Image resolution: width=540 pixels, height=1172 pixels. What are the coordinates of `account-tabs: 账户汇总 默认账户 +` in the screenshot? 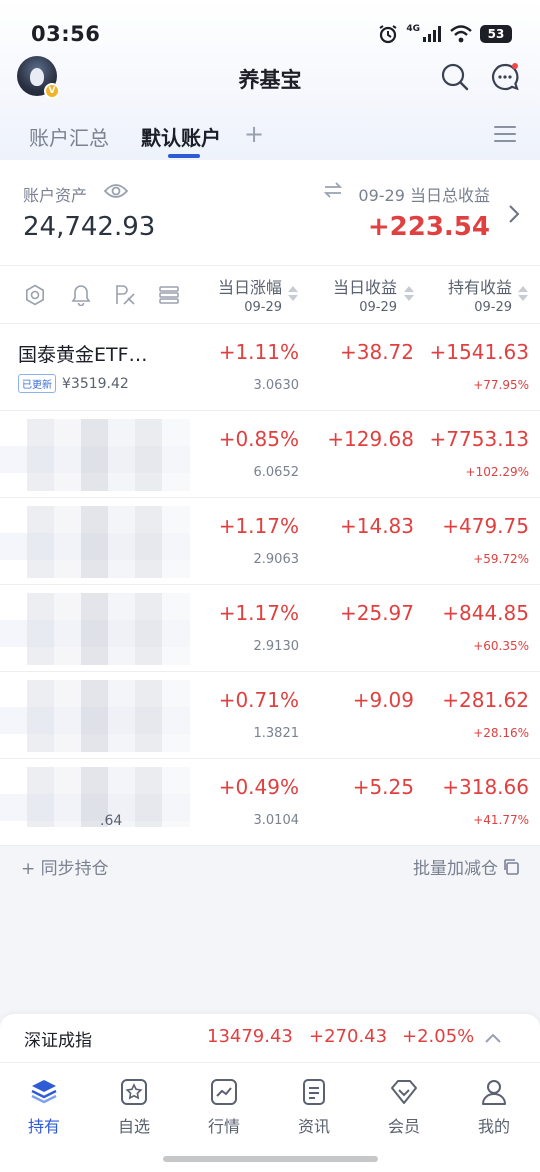 It's located at (270, 139).